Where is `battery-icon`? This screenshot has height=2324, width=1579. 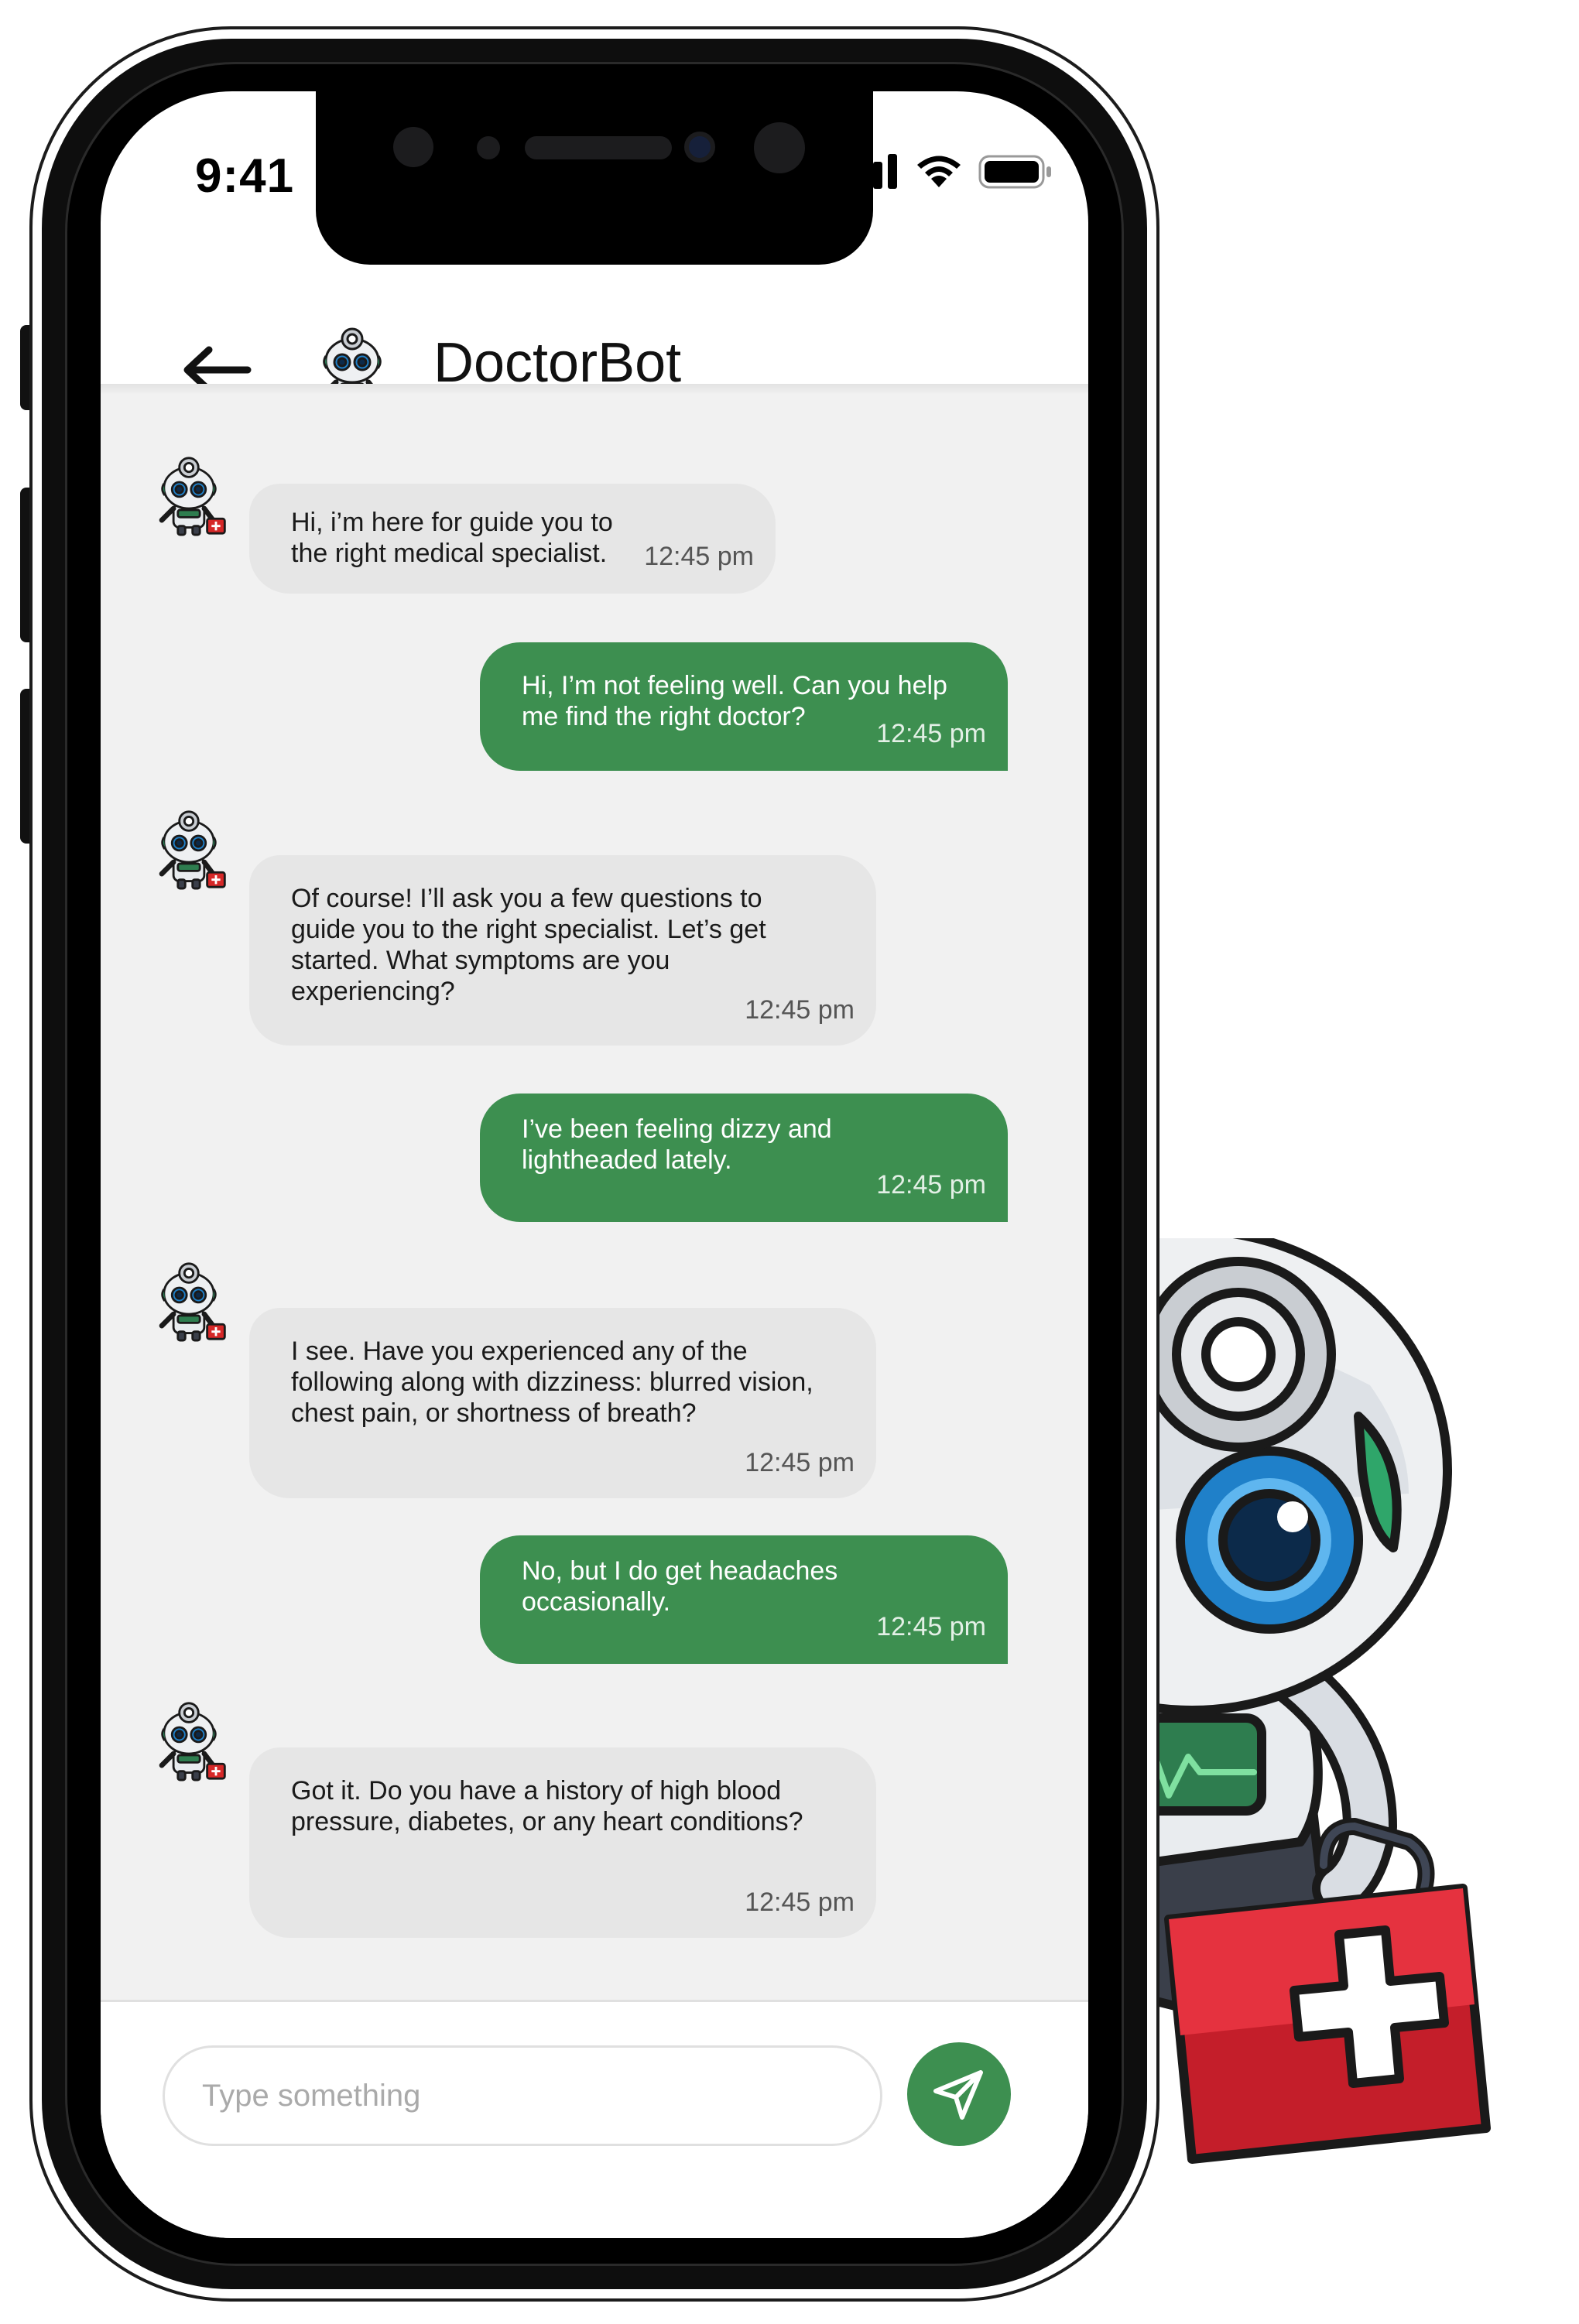 battery-icon is located at coordinates (1014, 172).